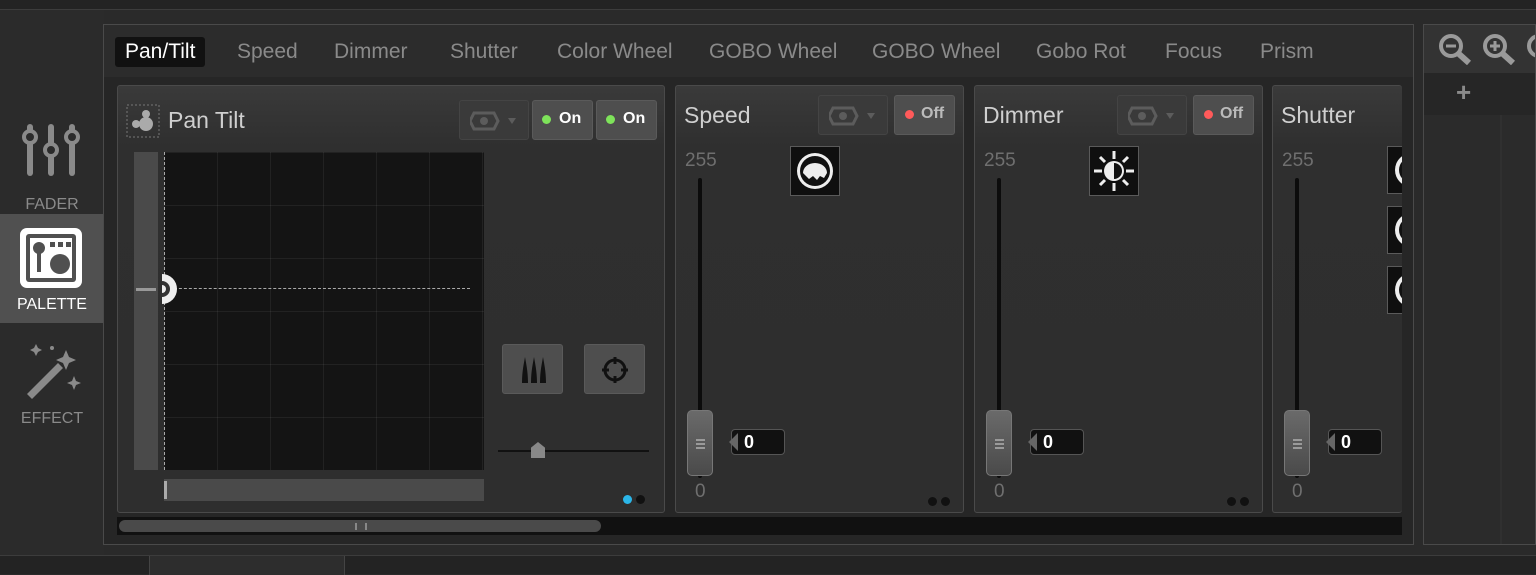 This screenshot has width=1536, height=575. I want to click on tab-gobo-rot: Gobo Rot, so click(1081, 52).